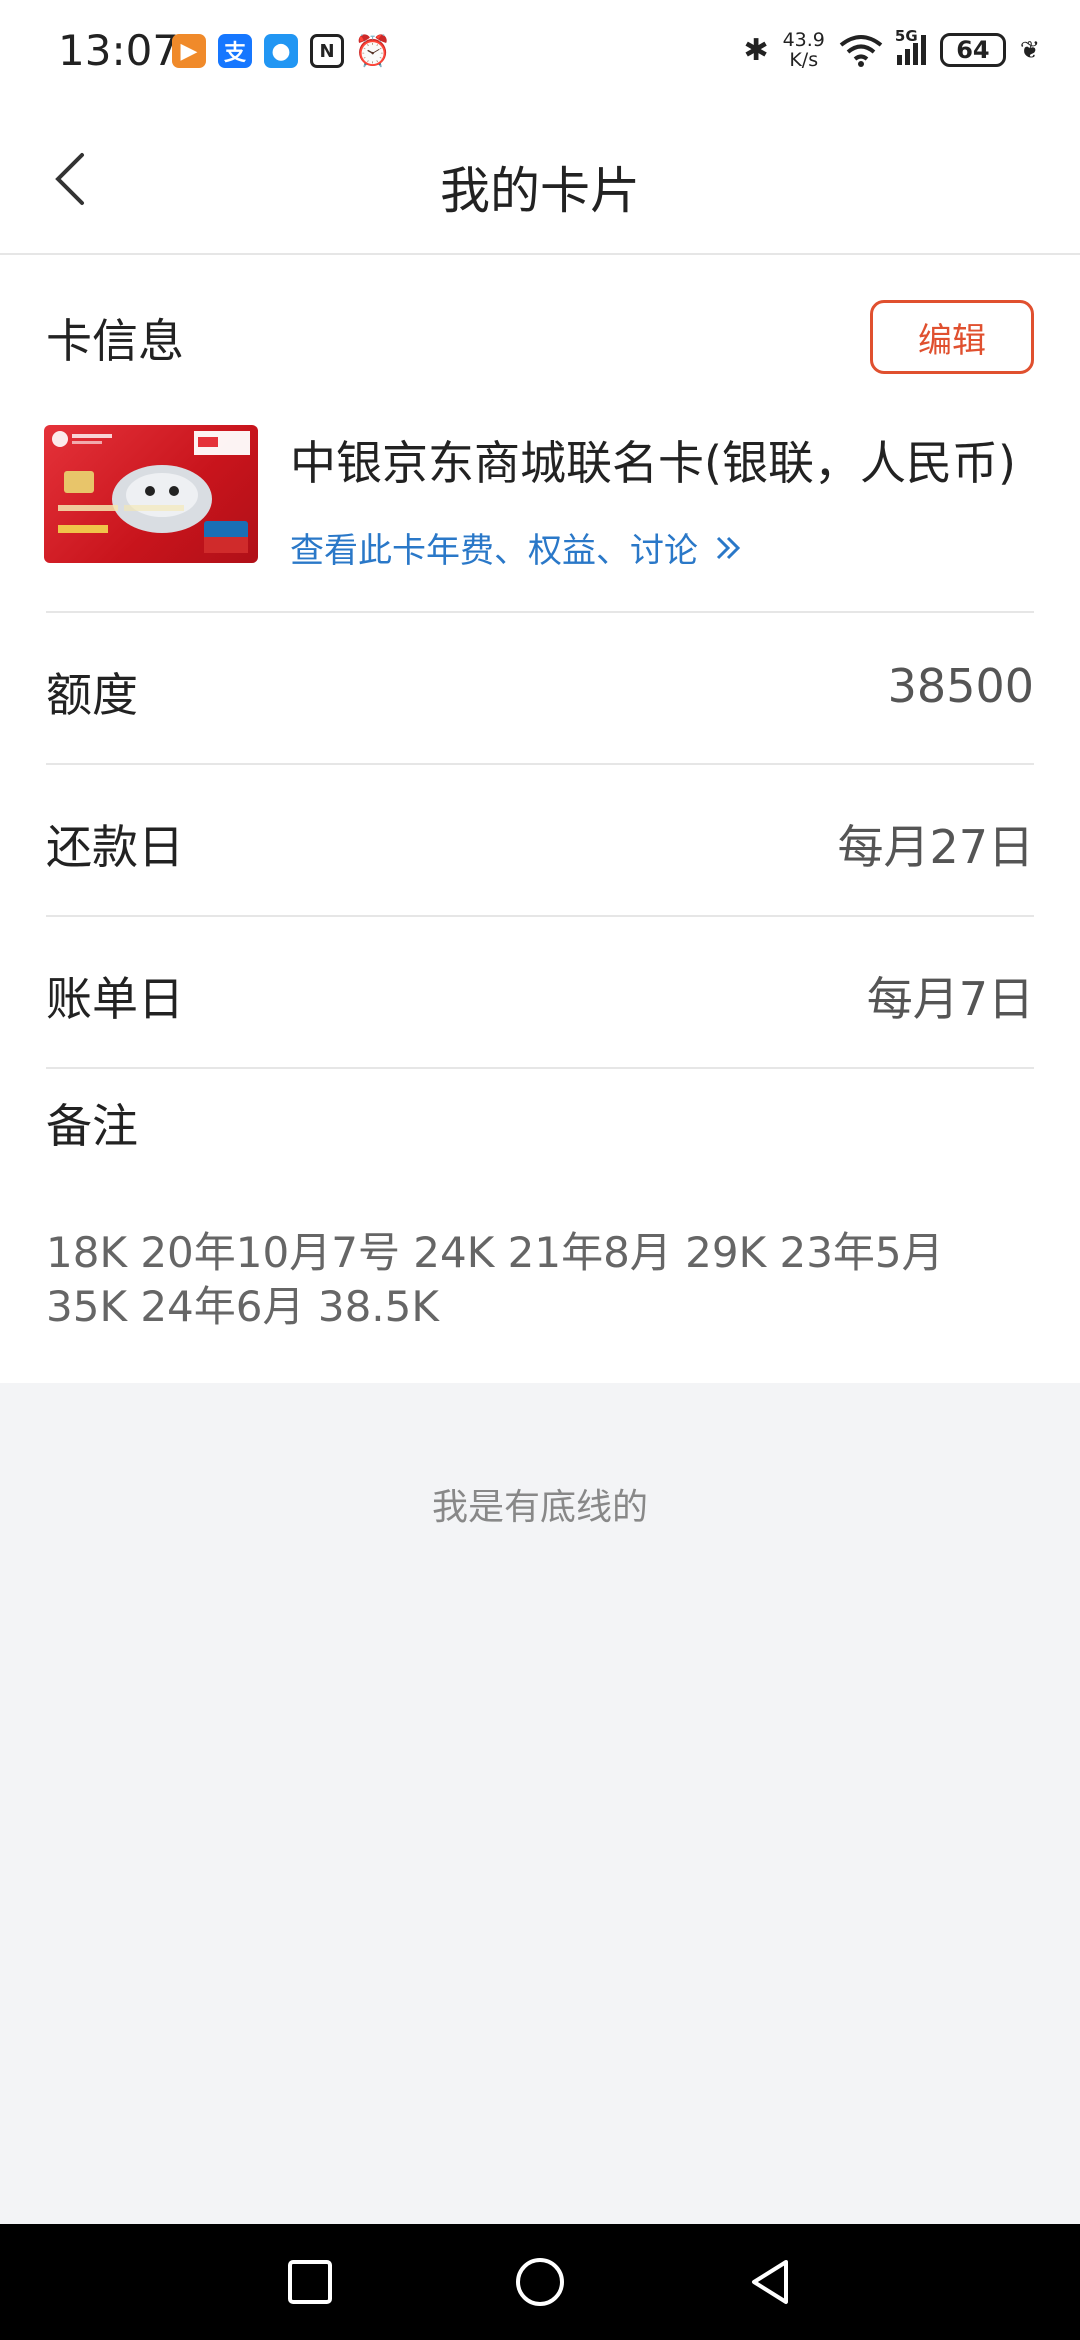  I want to click on leaf-icon: ❦, so click(1029, 50).